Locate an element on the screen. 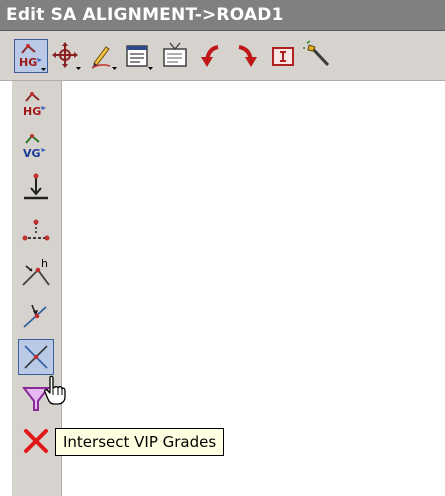  move-icon is located at coordinates (66, 56).